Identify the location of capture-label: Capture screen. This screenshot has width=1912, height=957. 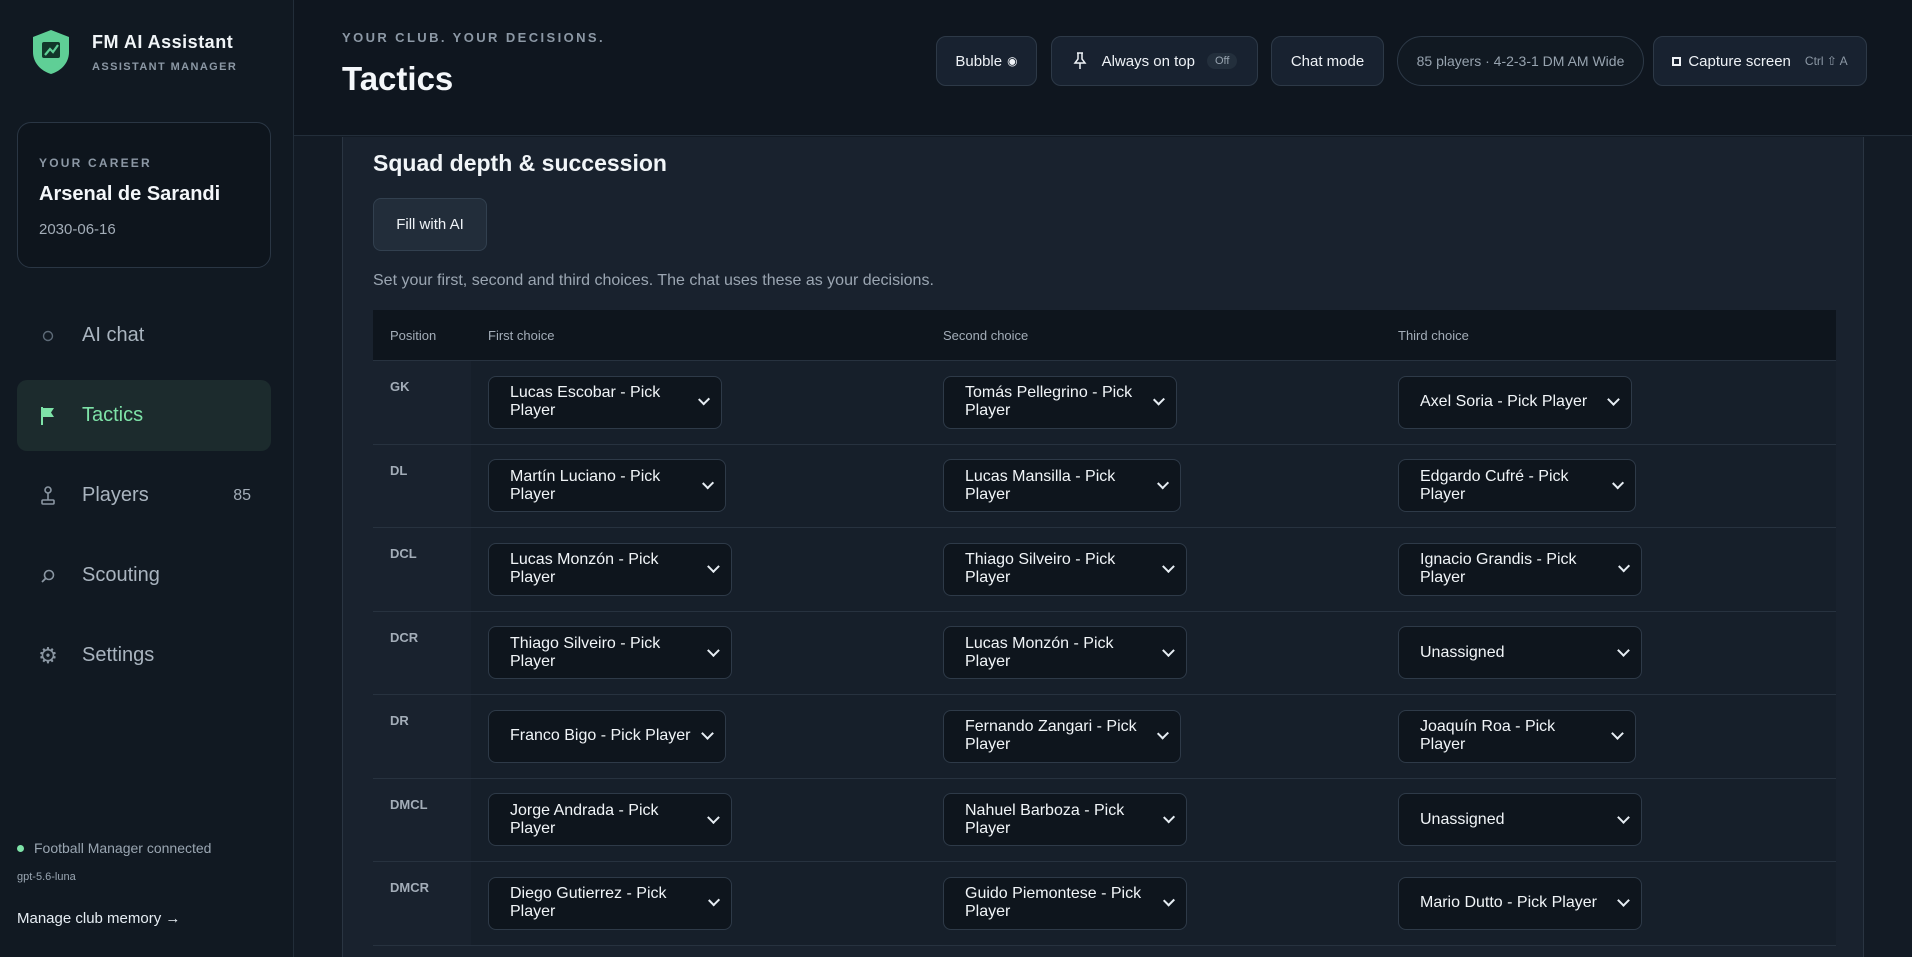
(1739, 61).